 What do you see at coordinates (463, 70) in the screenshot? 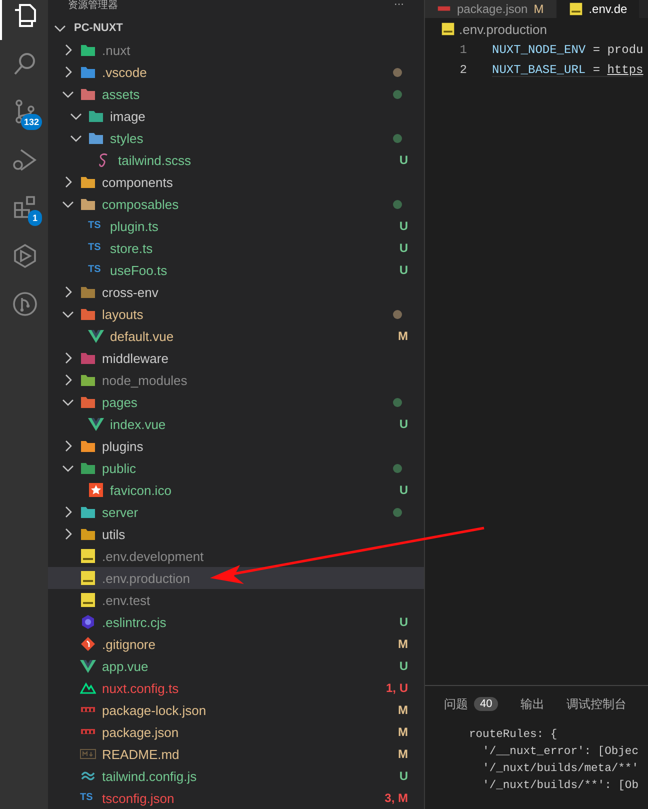
I see `line-number: 2` at bounding box center [463, 70].